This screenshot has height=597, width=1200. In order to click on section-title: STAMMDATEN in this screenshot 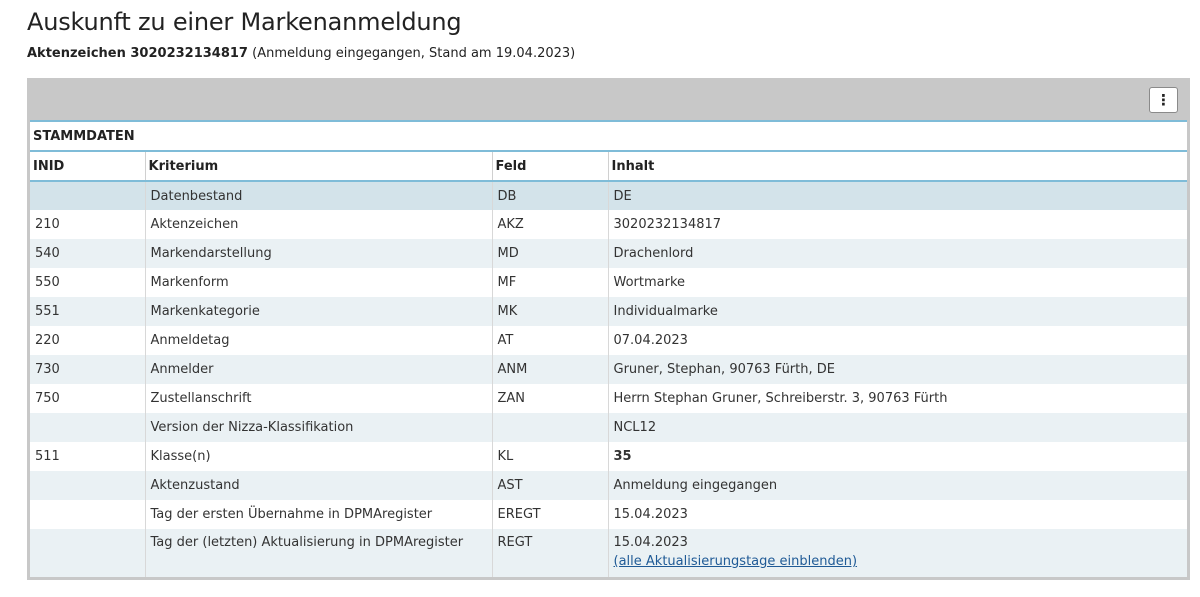, I will do `click(608, 137)`.